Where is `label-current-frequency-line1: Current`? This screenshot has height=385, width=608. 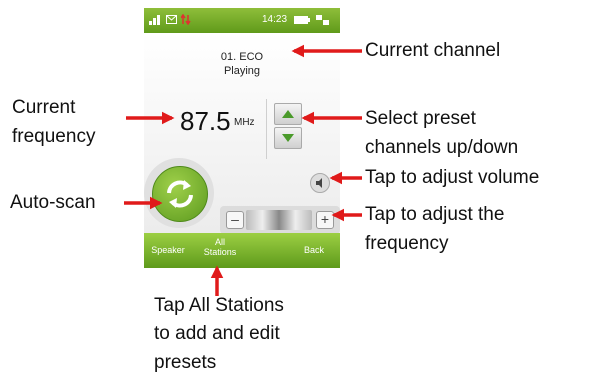
label-current-frequency-line1: Current is located at coordinates (44, 107).